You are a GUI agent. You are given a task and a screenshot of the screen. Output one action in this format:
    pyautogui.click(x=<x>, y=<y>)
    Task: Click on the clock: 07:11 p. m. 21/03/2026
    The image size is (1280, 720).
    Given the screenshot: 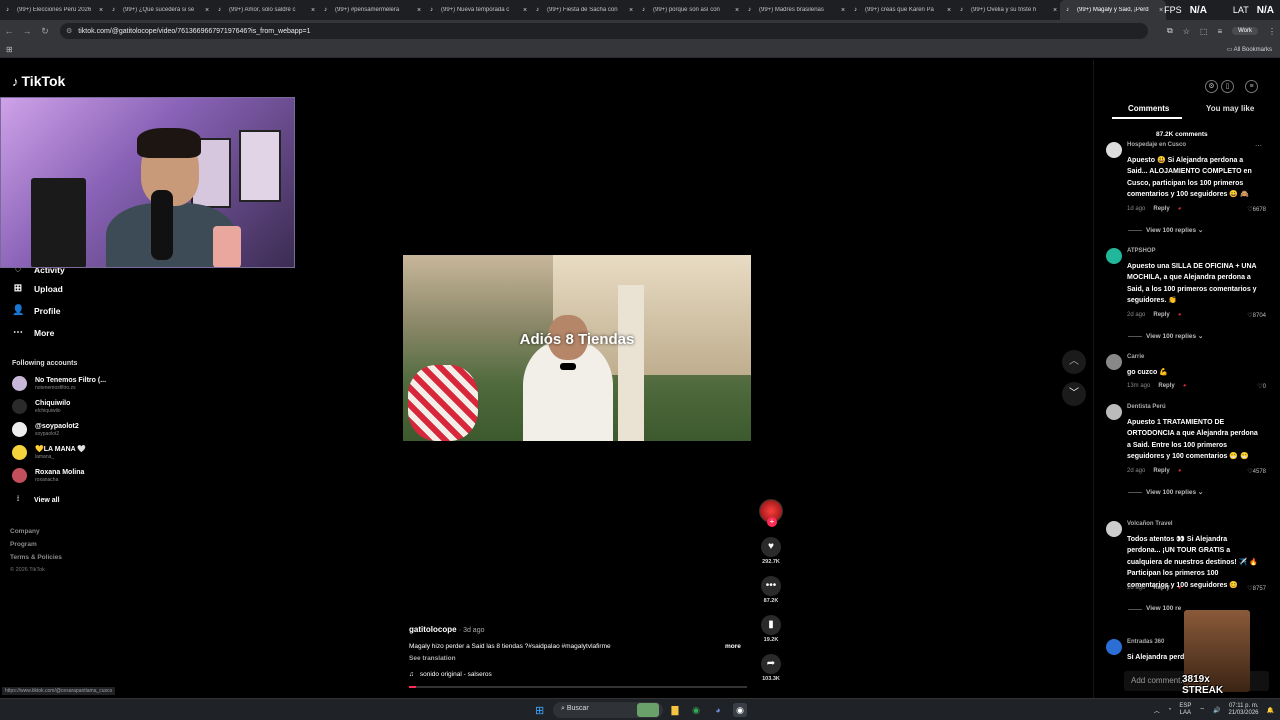 What is the action you would take?
    pyautogui.click(x=1243, y=710)
    